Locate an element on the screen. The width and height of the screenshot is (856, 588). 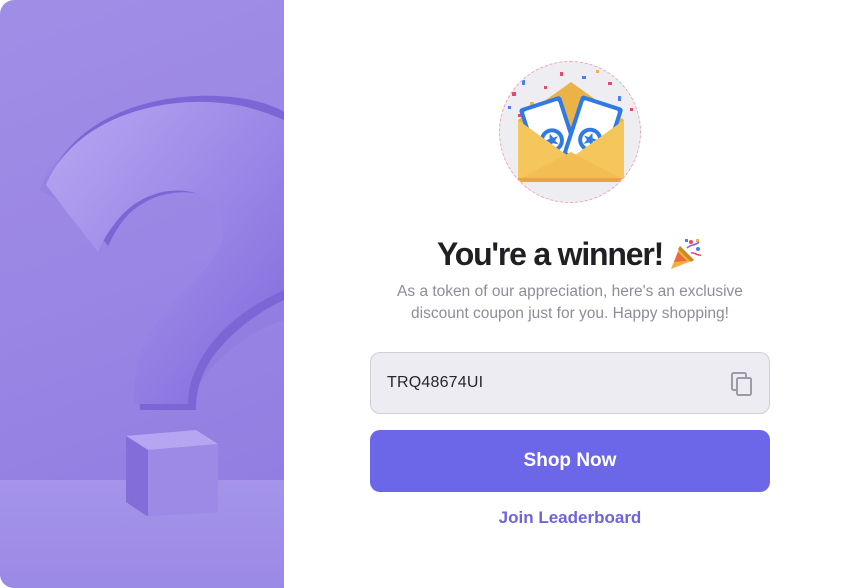
shop-now-button: Shop Now is located at coordinates (570, 461).